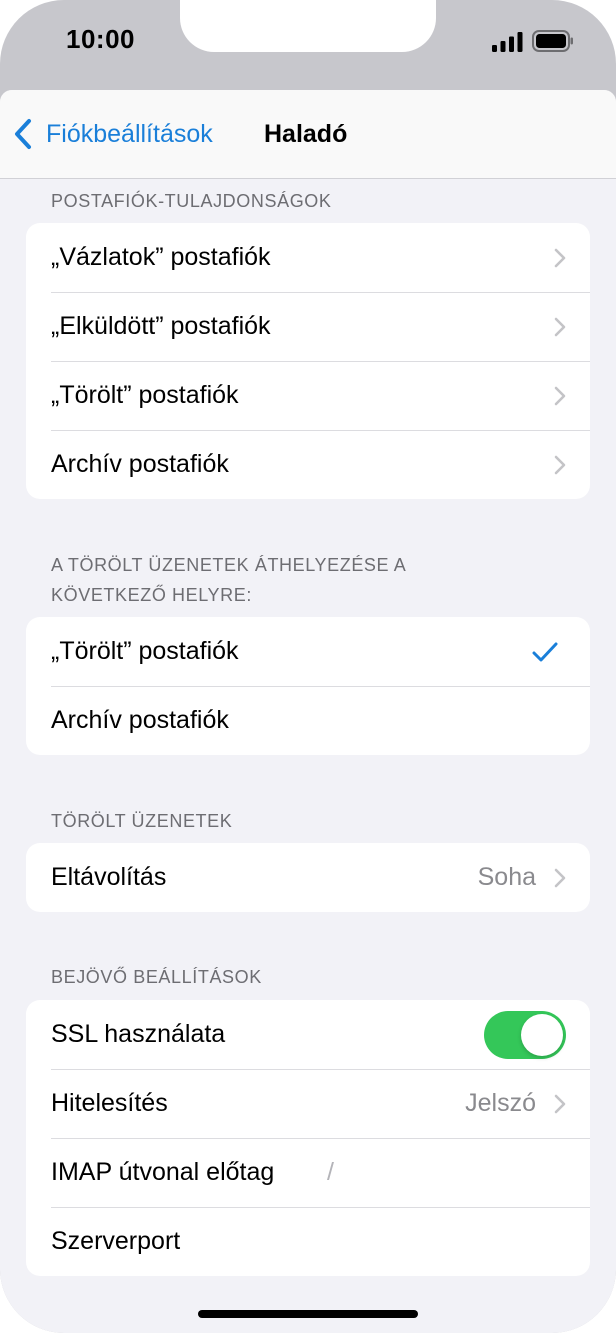 The image size is (616, 1333). I want to click on battery-icon, so click(552, 41).